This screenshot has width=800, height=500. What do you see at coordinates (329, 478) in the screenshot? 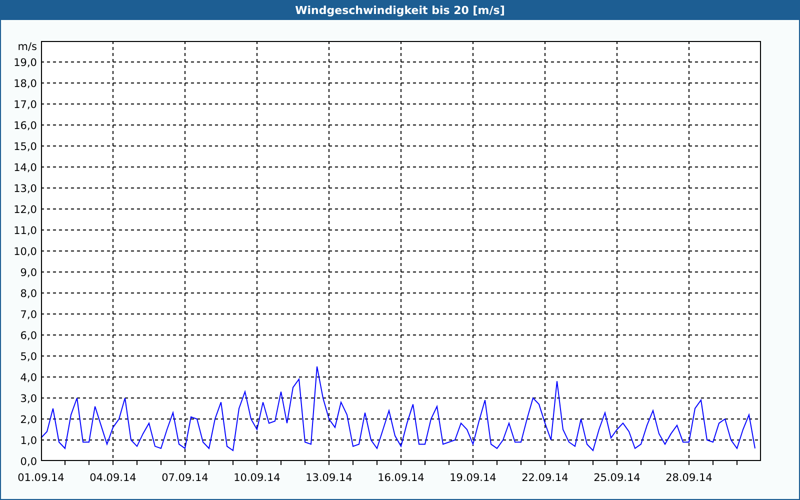
I see `x-axis-label: 13.09.14` at bounding box center [329, 478].